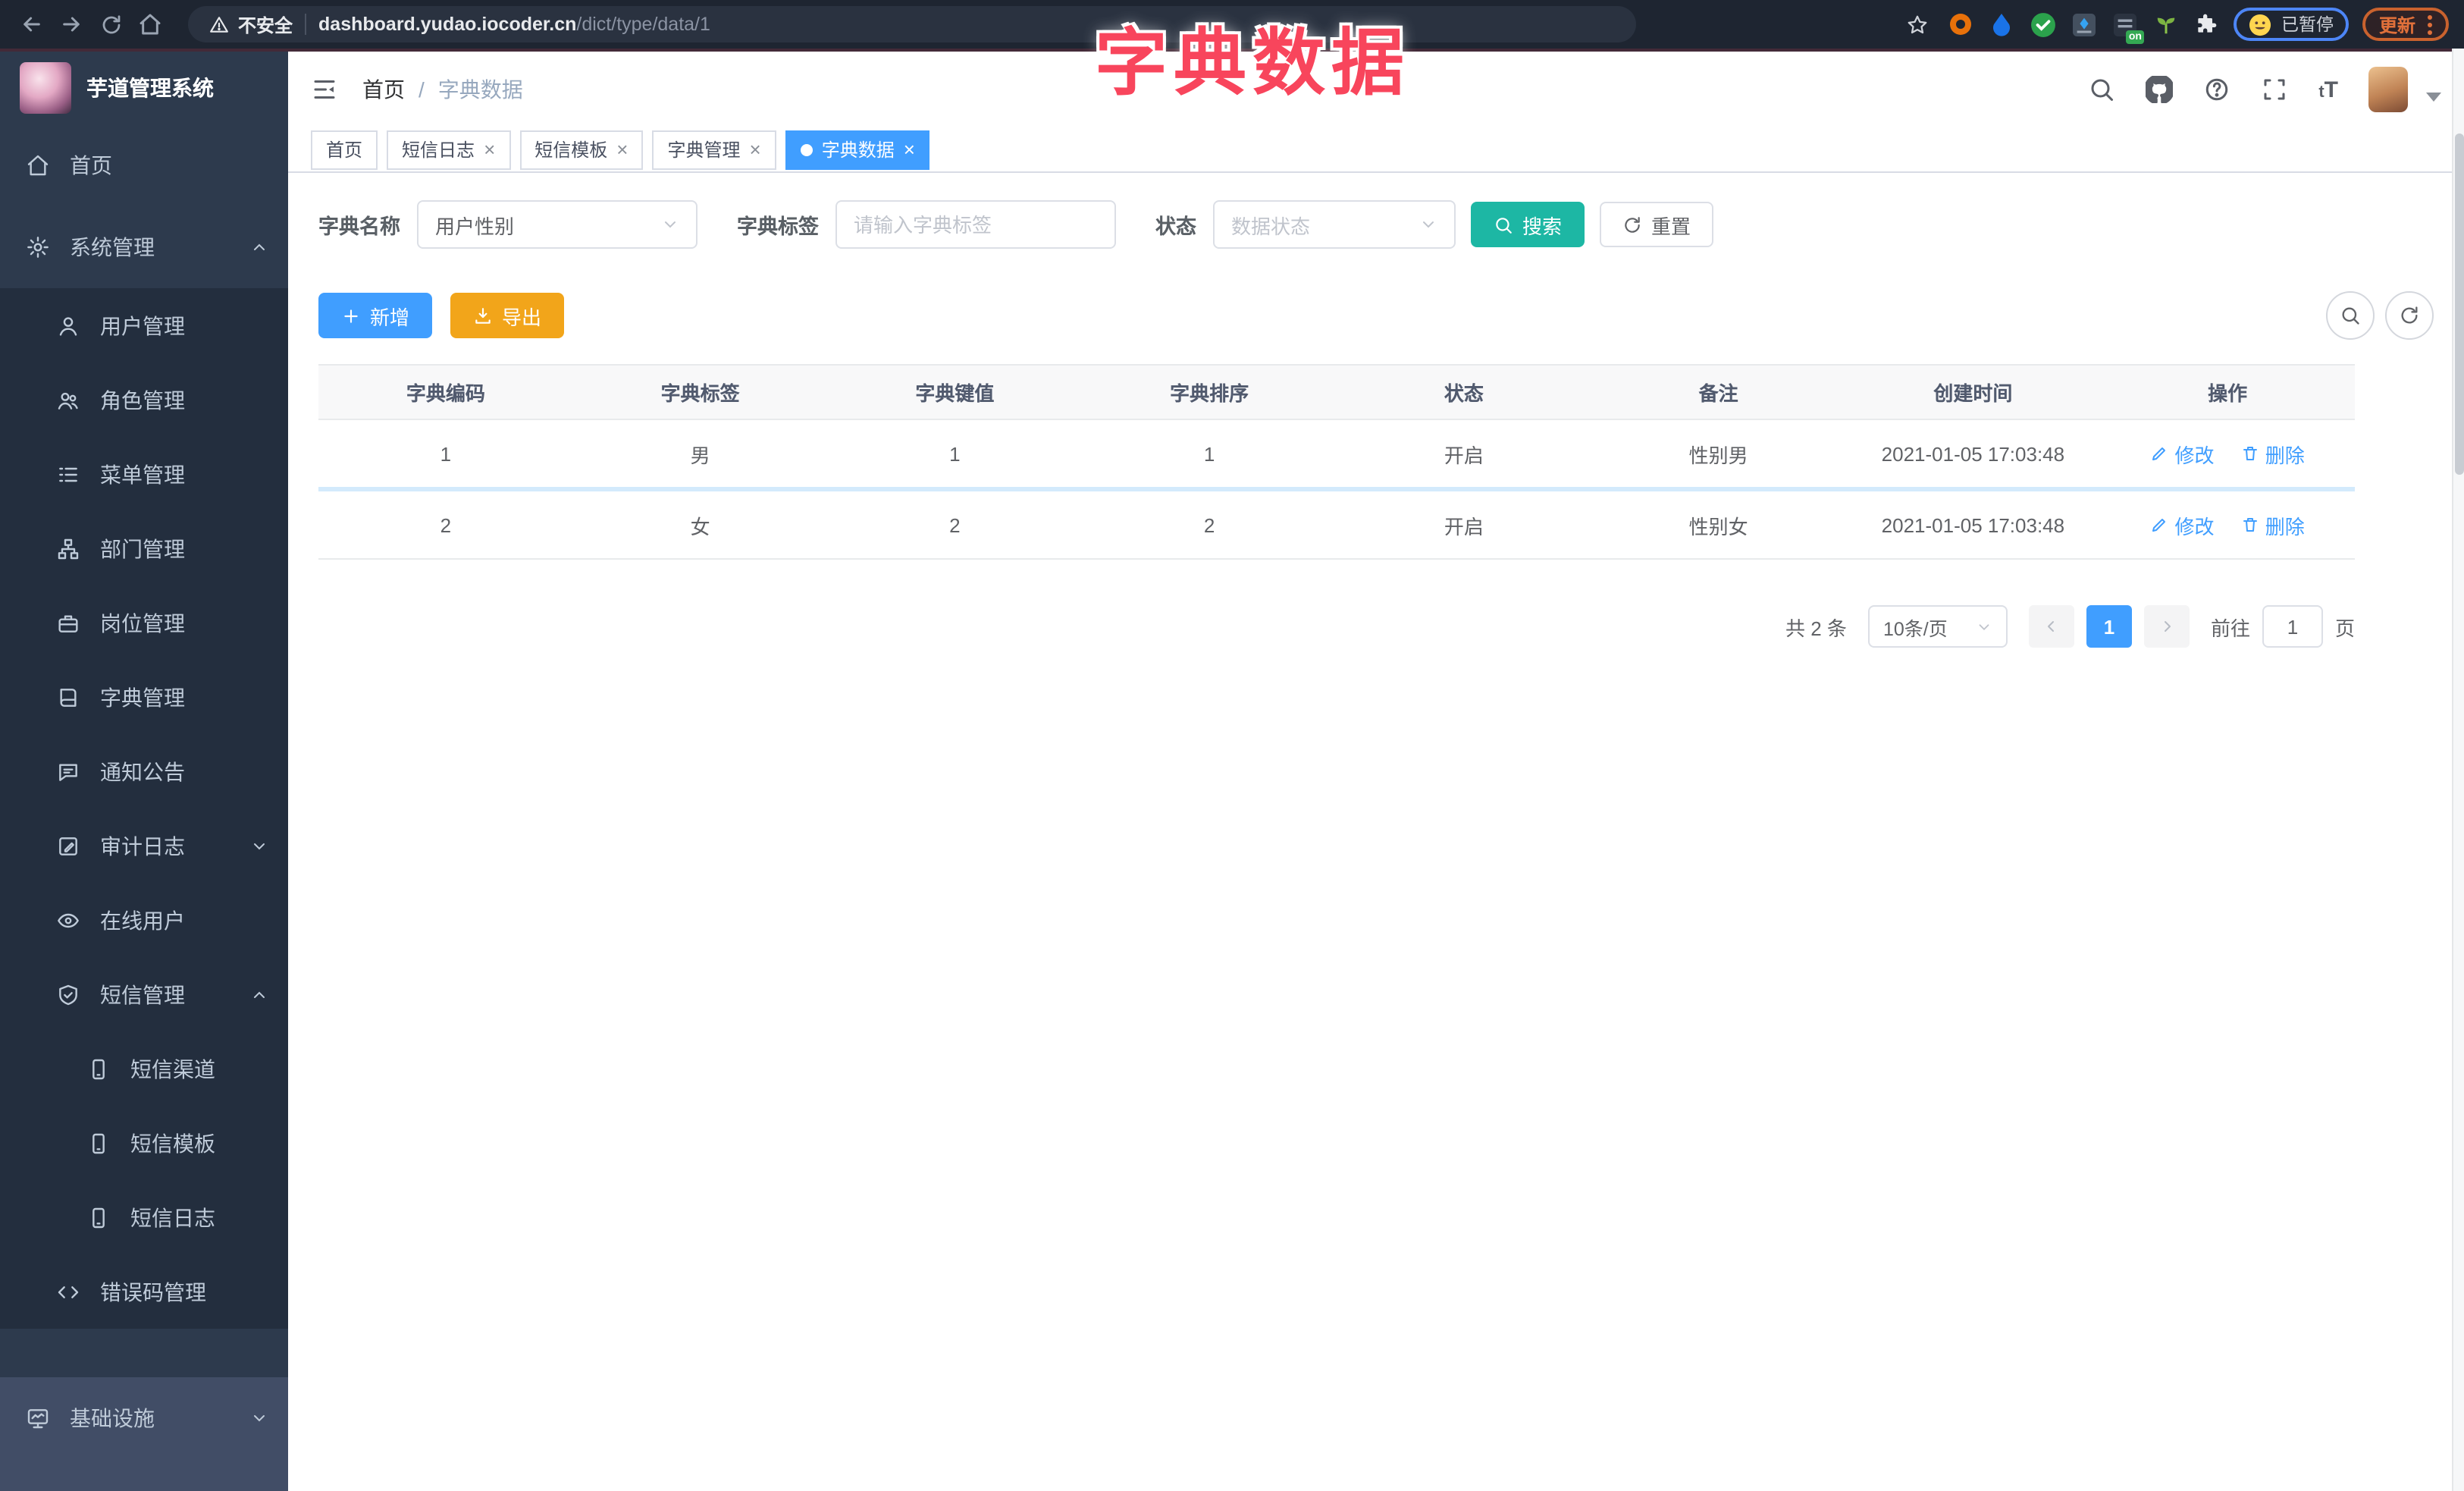 This screenshot has height=1491, width=2464. What do you see at coordinates (2274, 89) in the screenshot?
I see `fullscreen-icon` at bounding box center [2274, 89].